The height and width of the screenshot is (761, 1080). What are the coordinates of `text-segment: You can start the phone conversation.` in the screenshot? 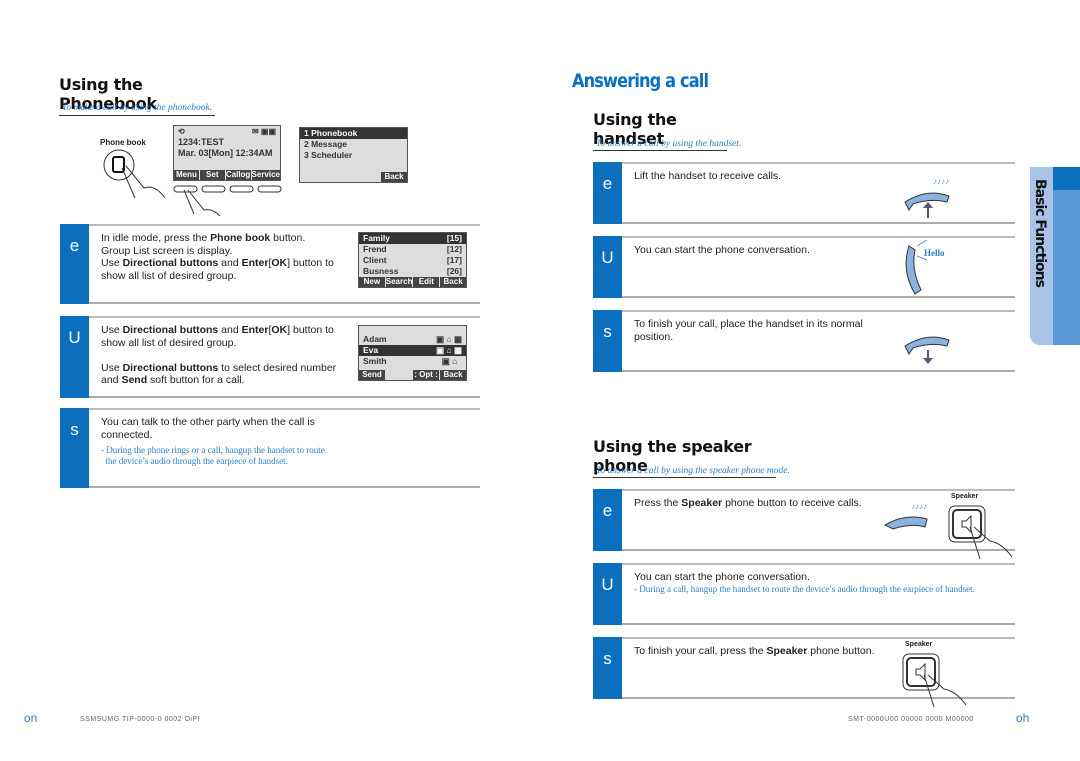 It's located at (722, 250).